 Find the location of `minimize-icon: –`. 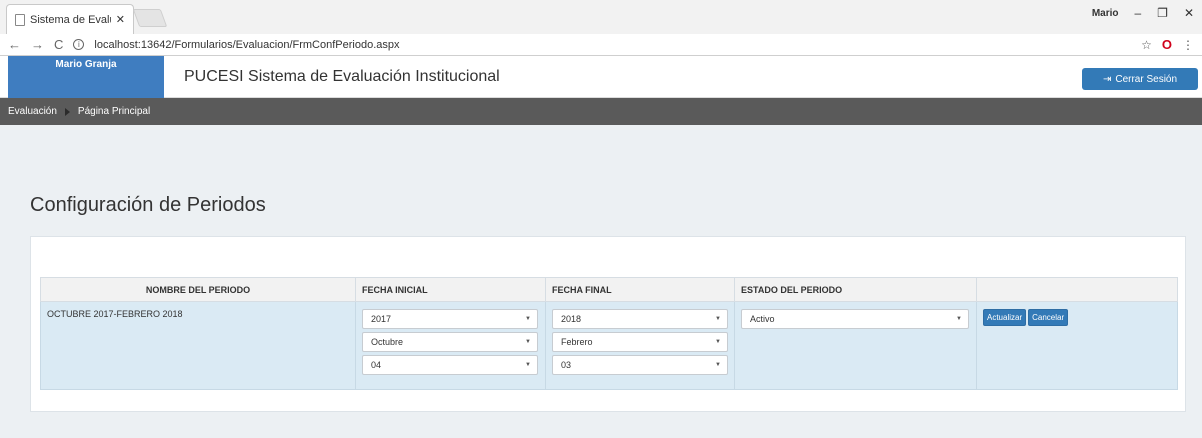

minimize-icon: – is located at coordinates (1137, 13).